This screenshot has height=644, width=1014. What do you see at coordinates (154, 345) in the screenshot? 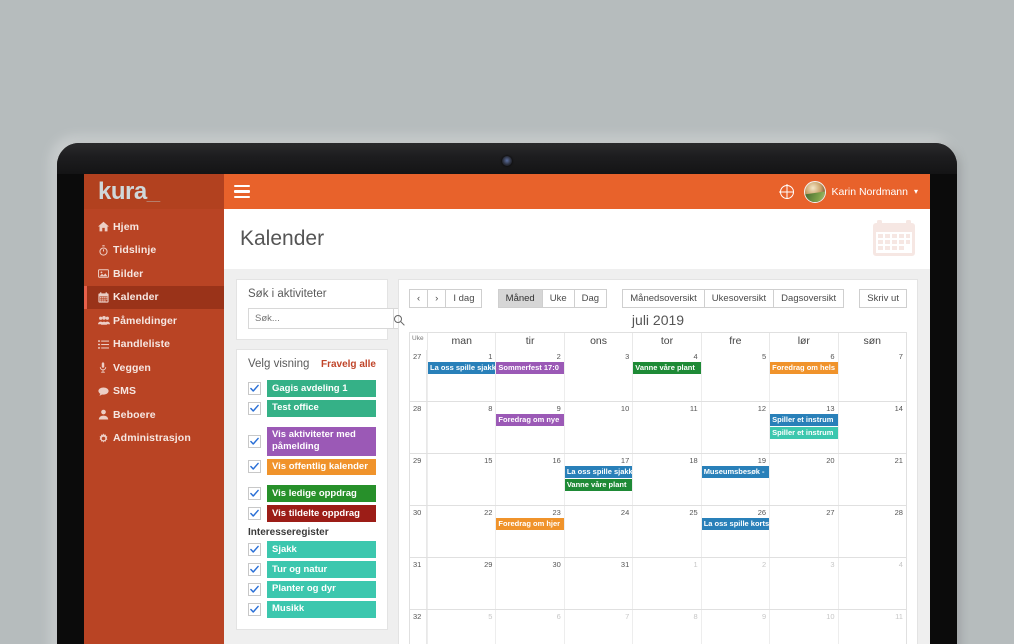
I see `sidebar-item-handleliste: Handleliste` at bounding box center [154, 345].